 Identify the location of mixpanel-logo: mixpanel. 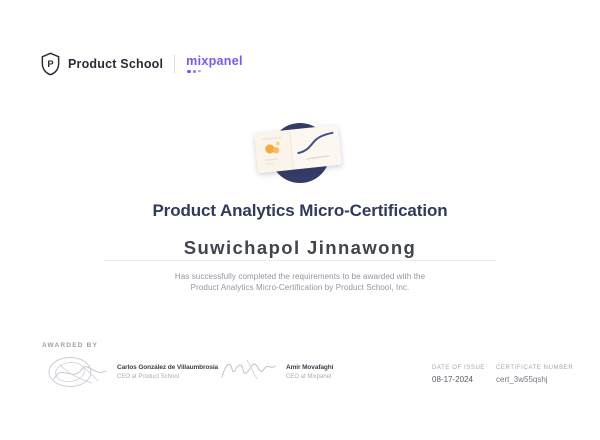
(214, 64).